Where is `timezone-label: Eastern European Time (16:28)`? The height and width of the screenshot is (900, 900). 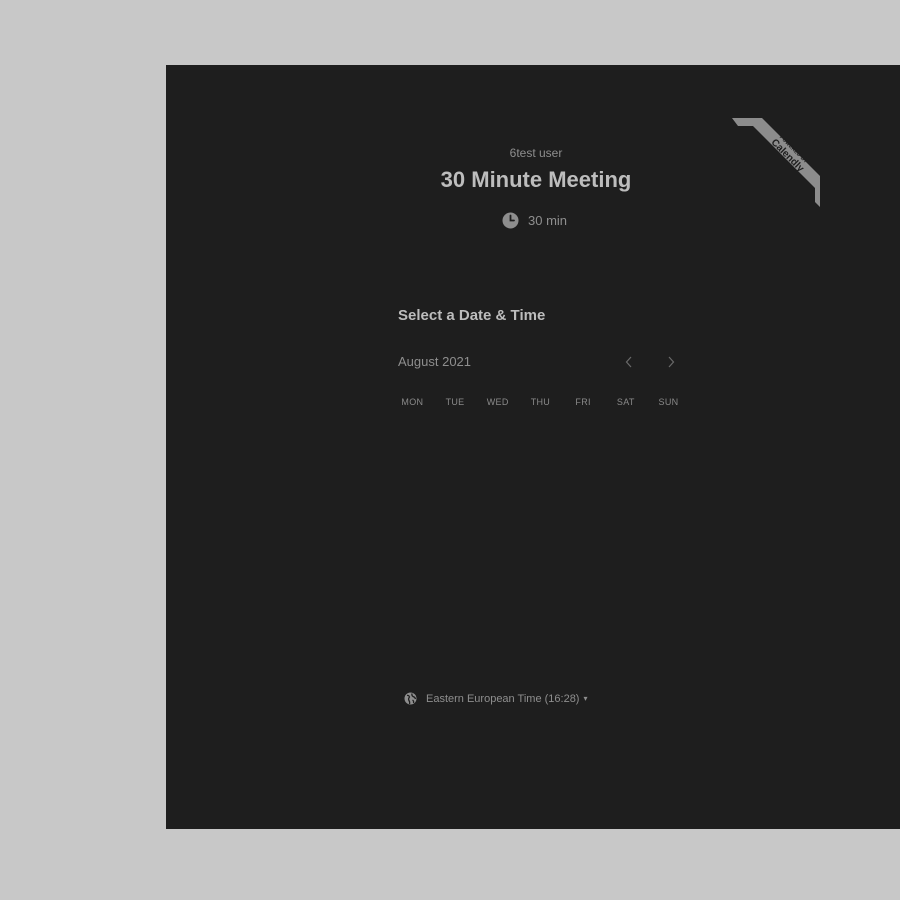 timezone-label: Eastern European Time (16:28) is located at coordinates (503, 698).